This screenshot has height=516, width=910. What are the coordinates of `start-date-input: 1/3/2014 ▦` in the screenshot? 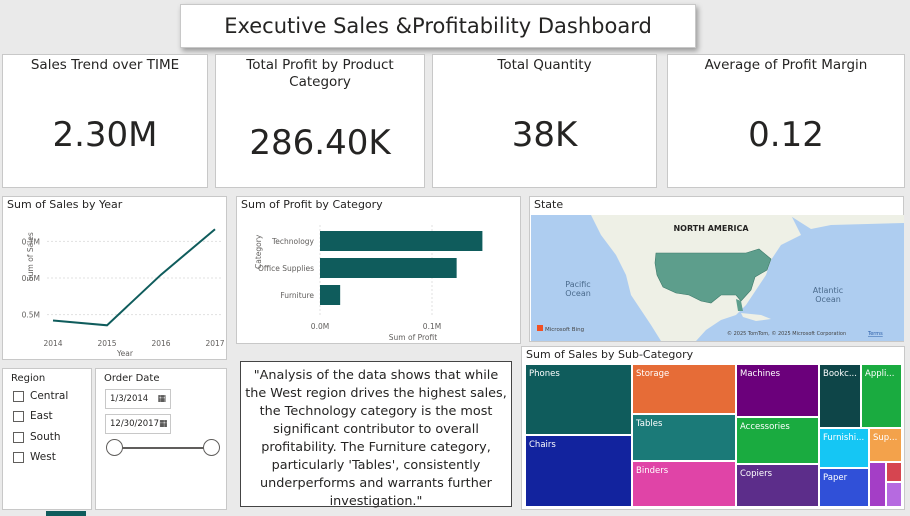 It's located at (138, 399).